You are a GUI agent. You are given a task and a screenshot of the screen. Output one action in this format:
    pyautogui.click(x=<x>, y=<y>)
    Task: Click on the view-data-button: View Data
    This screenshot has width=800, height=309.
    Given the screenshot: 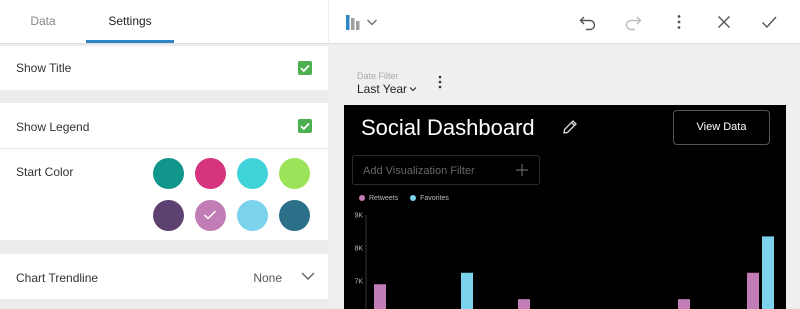 What is the action you would take?
    pyautogui.click(x=721, y=127)
    